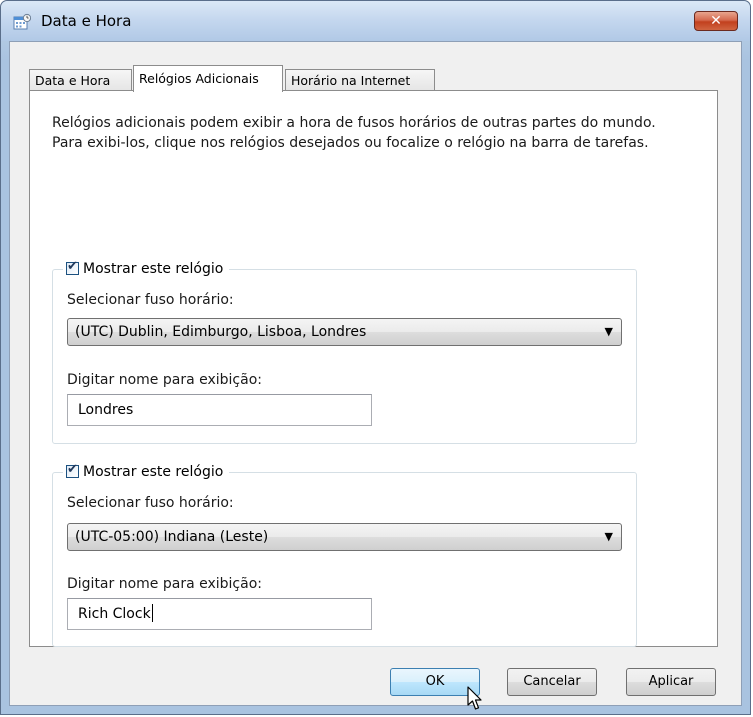 This screenshot has height=717, width=753. Describe the element at coordinates (172, 537) in the screenshot. I see `timezone-value: (UTC-05:00) Indiana (Leste)` at that location.